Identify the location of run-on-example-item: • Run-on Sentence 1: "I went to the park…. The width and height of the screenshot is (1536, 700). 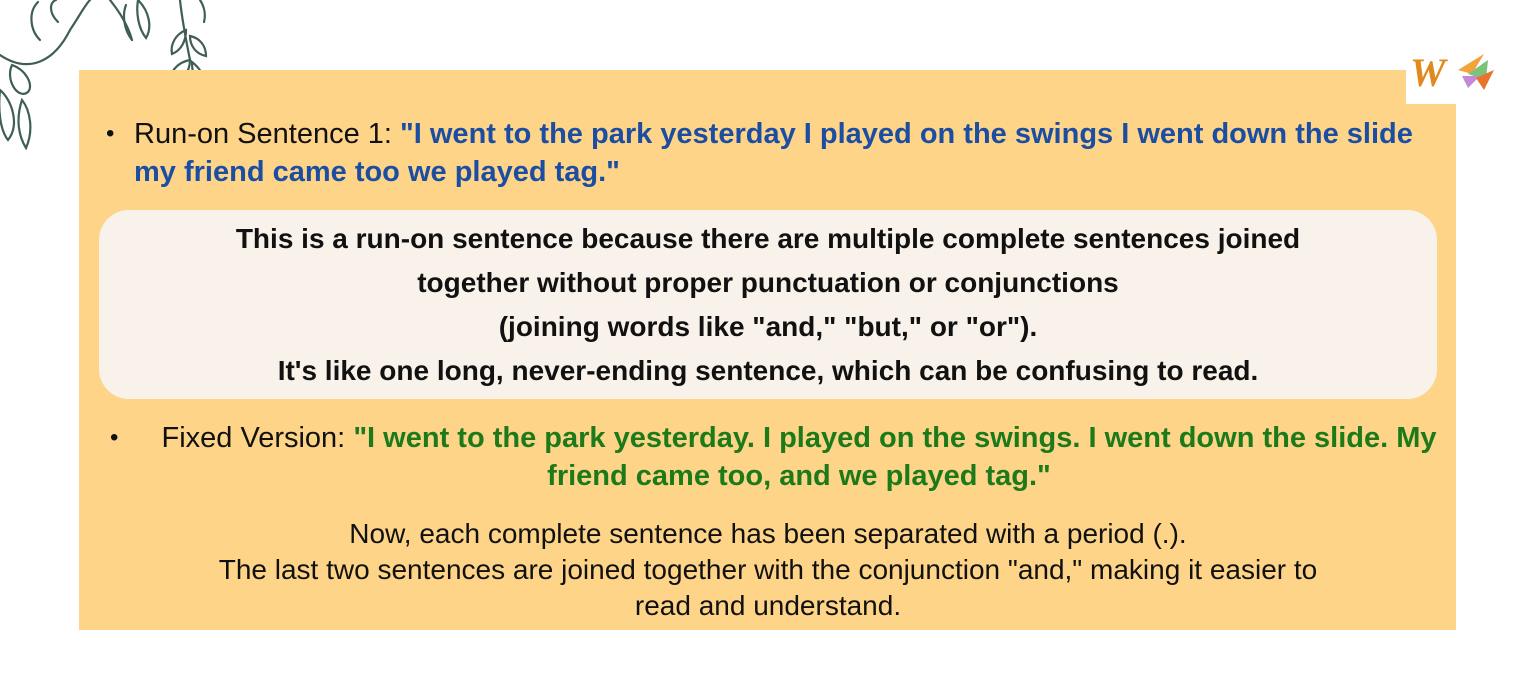
(761, 153).